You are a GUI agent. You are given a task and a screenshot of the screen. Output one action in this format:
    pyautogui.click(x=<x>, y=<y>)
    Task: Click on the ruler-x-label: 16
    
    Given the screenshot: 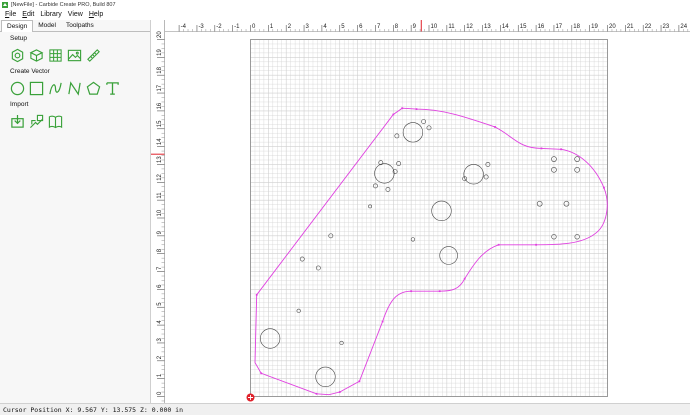 What is the action you would take?
    pyautogui.click(x=541, y=27)
    